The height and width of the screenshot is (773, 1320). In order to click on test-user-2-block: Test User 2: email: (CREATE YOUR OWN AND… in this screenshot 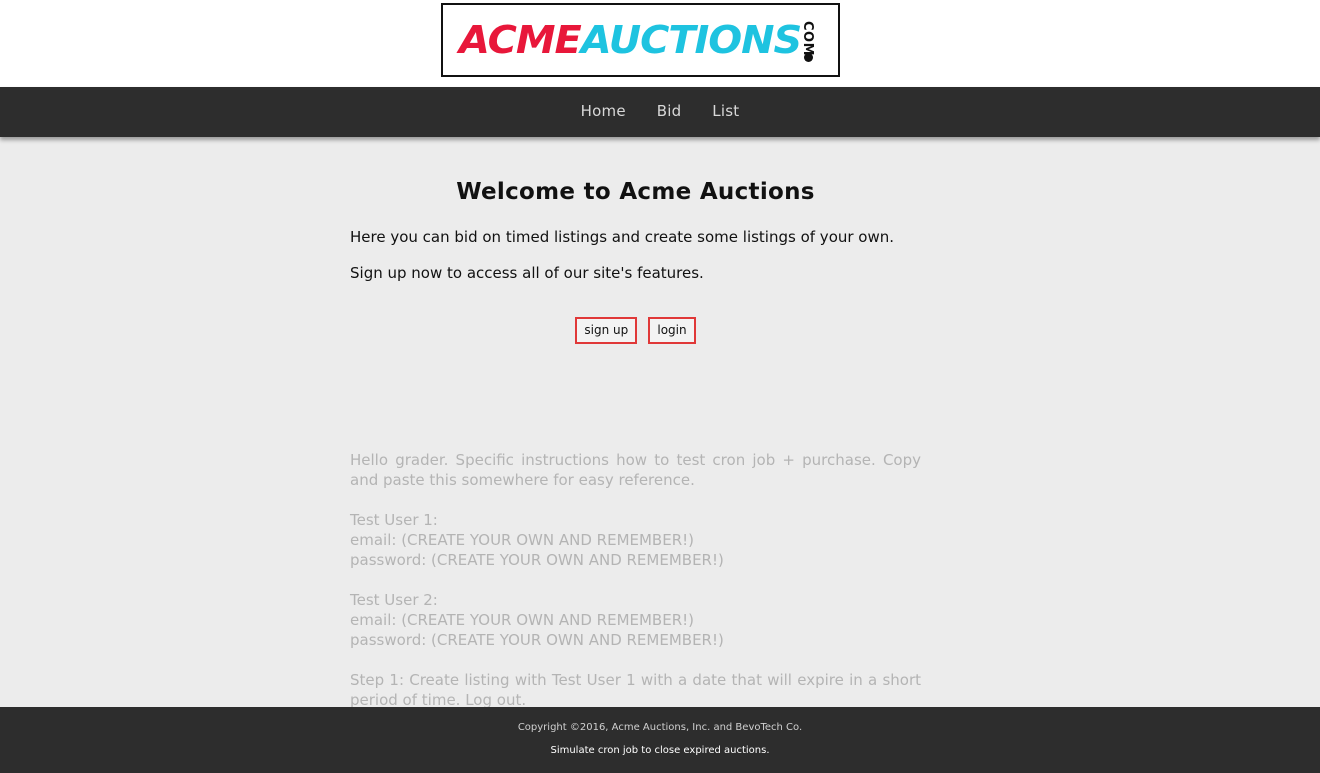, I will do `click(635, 620)`.